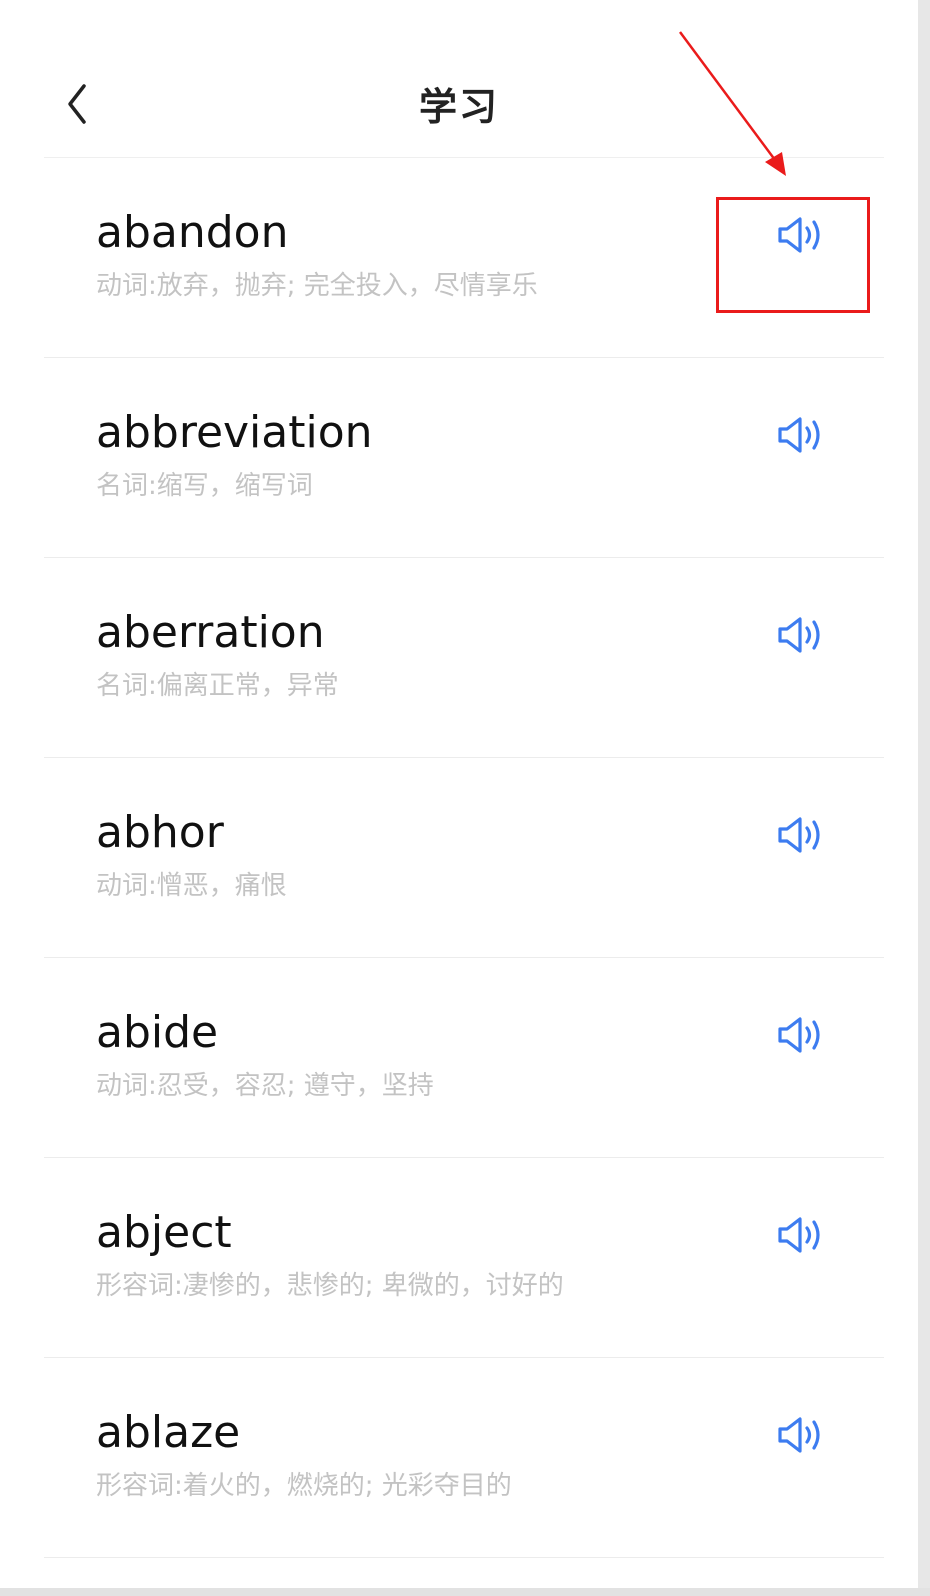  Describe the element at coordinates (192, 232) in the screenshot. I see `word-text: abandon` at that location.